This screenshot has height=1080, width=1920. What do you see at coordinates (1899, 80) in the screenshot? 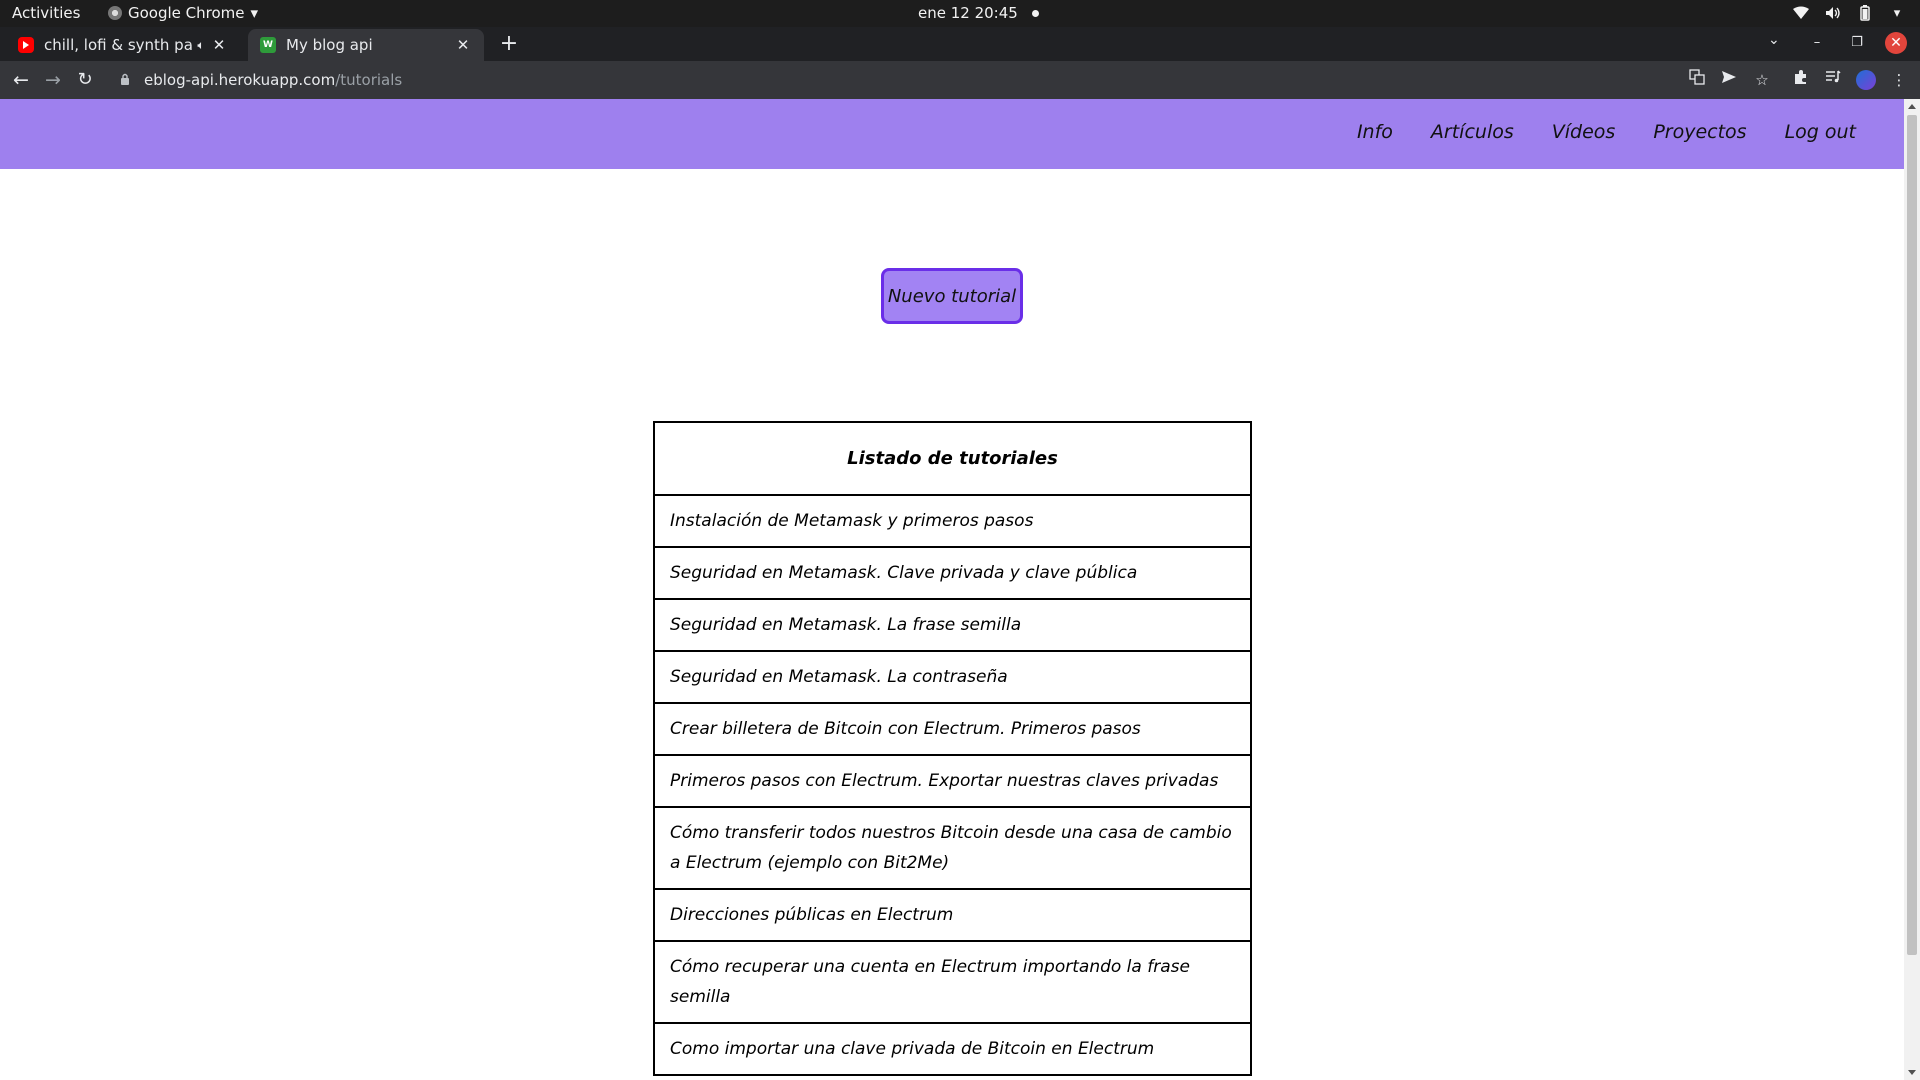
I see `more-options-icon: ⋮` at bounding box center [1899, 80].